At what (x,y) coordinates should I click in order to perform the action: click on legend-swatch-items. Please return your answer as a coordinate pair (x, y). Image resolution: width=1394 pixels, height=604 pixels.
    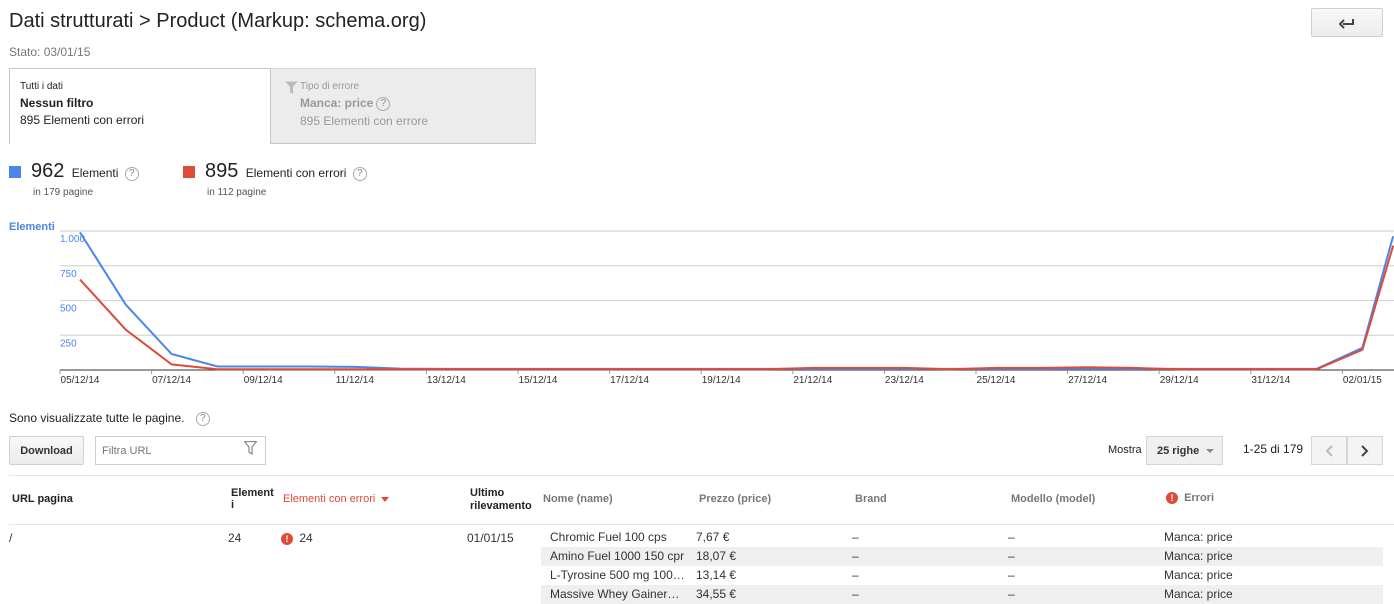
    Looking at the image, I should click on (15, 172).